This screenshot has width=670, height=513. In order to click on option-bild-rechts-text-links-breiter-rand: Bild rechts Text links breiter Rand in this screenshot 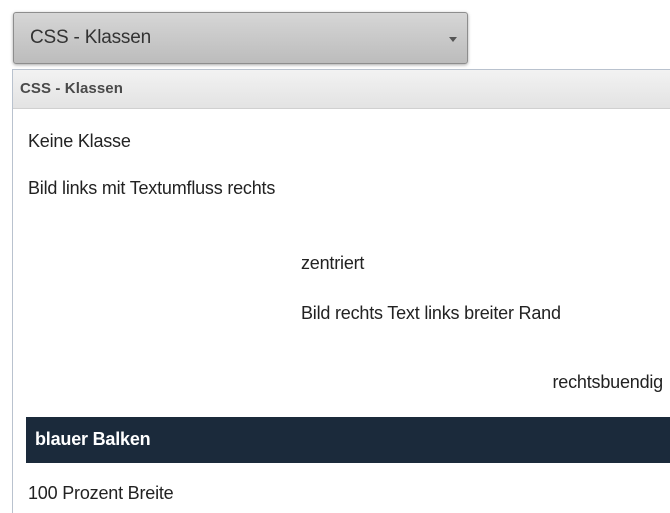, I will do `click(431, 313)`.